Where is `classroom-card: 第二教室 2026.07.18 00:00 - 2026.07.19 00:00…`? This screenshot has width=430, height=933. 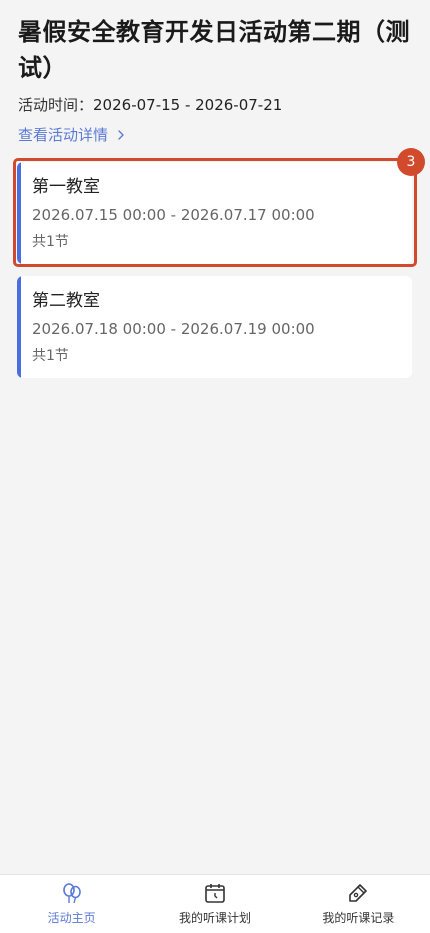
classroom-card: 第二教室 2026.07.18 00:00 - 2026.07.19 00:00… is located at coordinates (214, 327).